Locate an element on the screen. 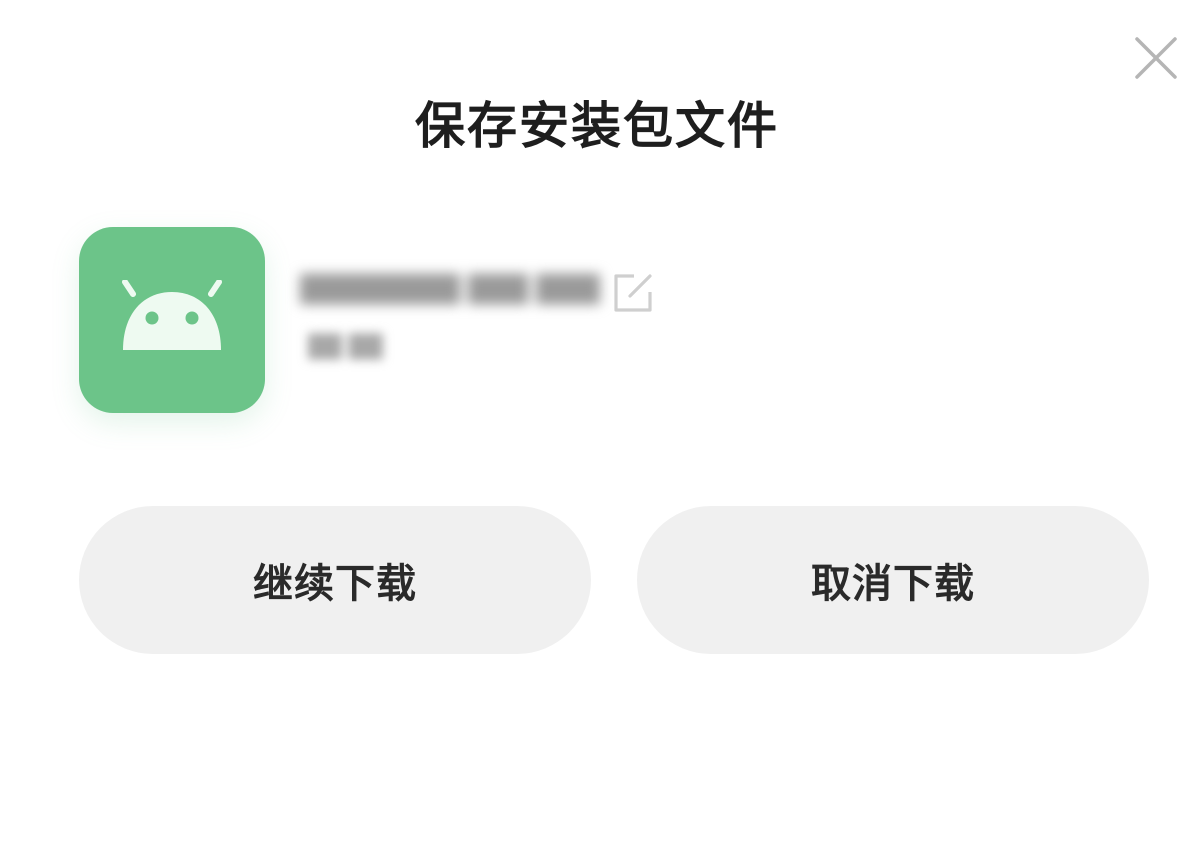 The width and height of the screenshot is (1194, 854). apk-file-name: ████████ ███ ████ is located at coordinates (450, 290).